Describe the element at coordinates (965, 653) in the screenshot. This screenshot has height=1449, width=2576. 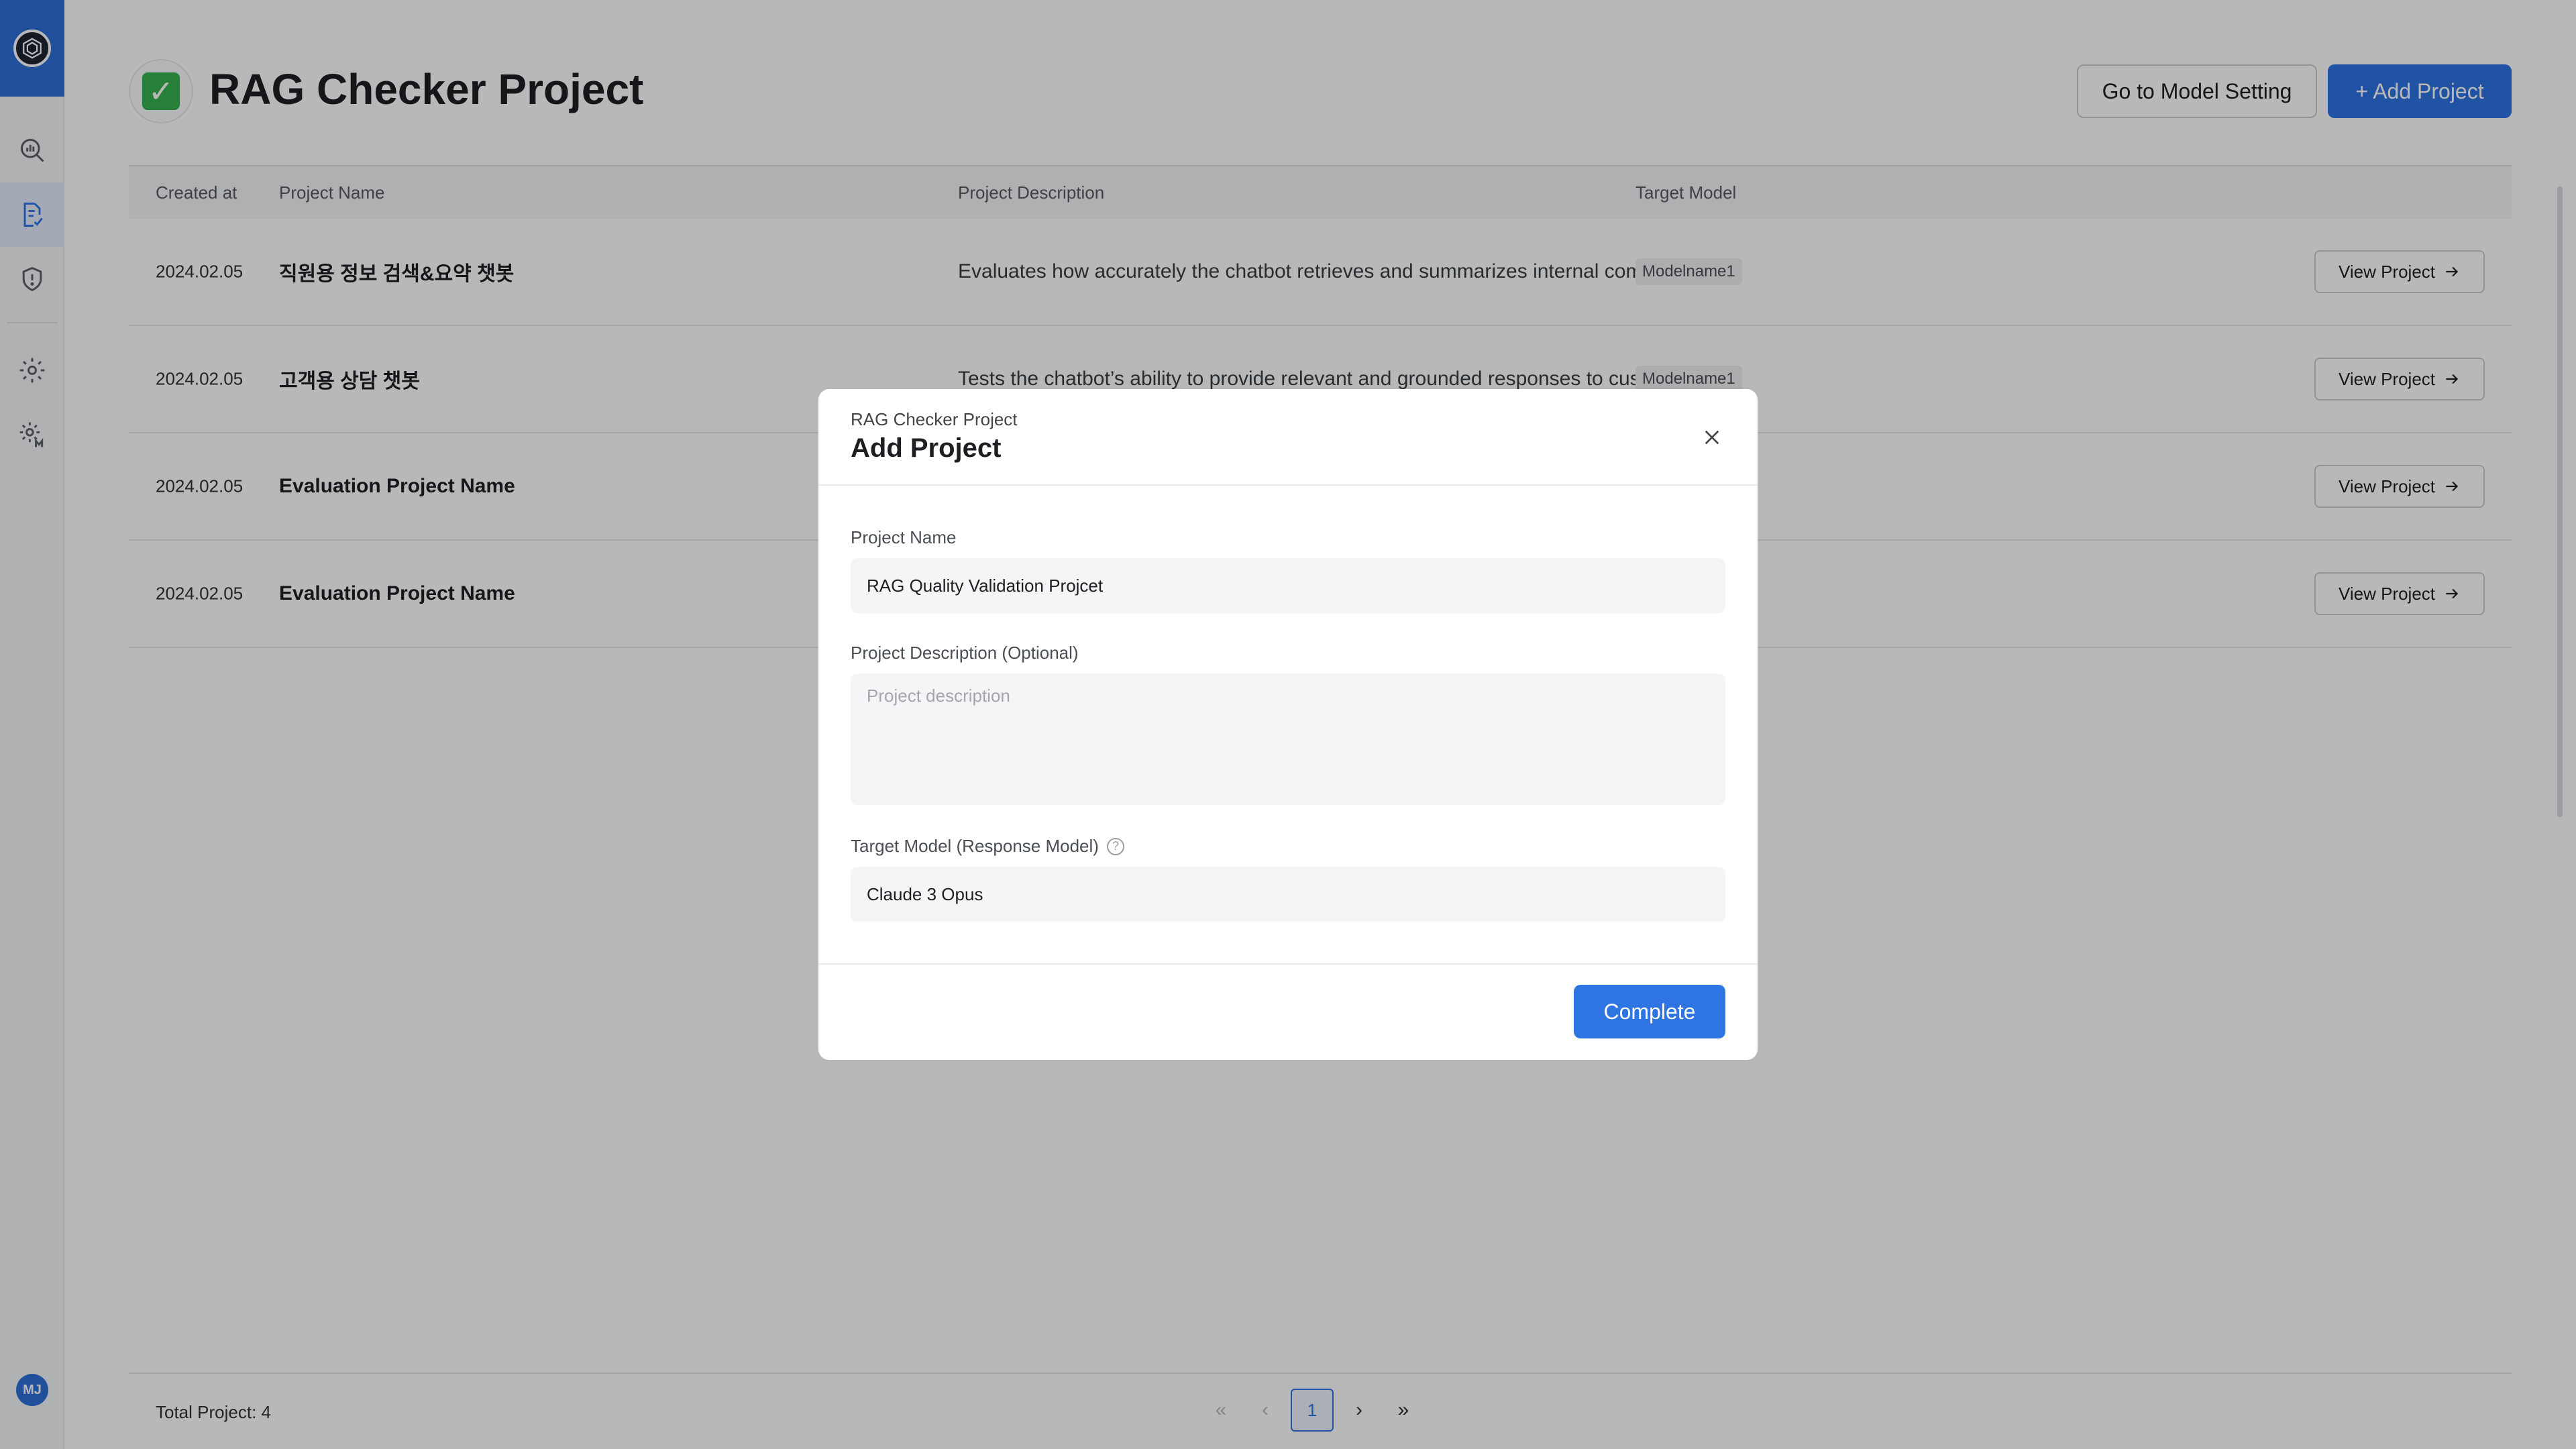
I see `project-description-label: Project Description (Optional)` at that location.